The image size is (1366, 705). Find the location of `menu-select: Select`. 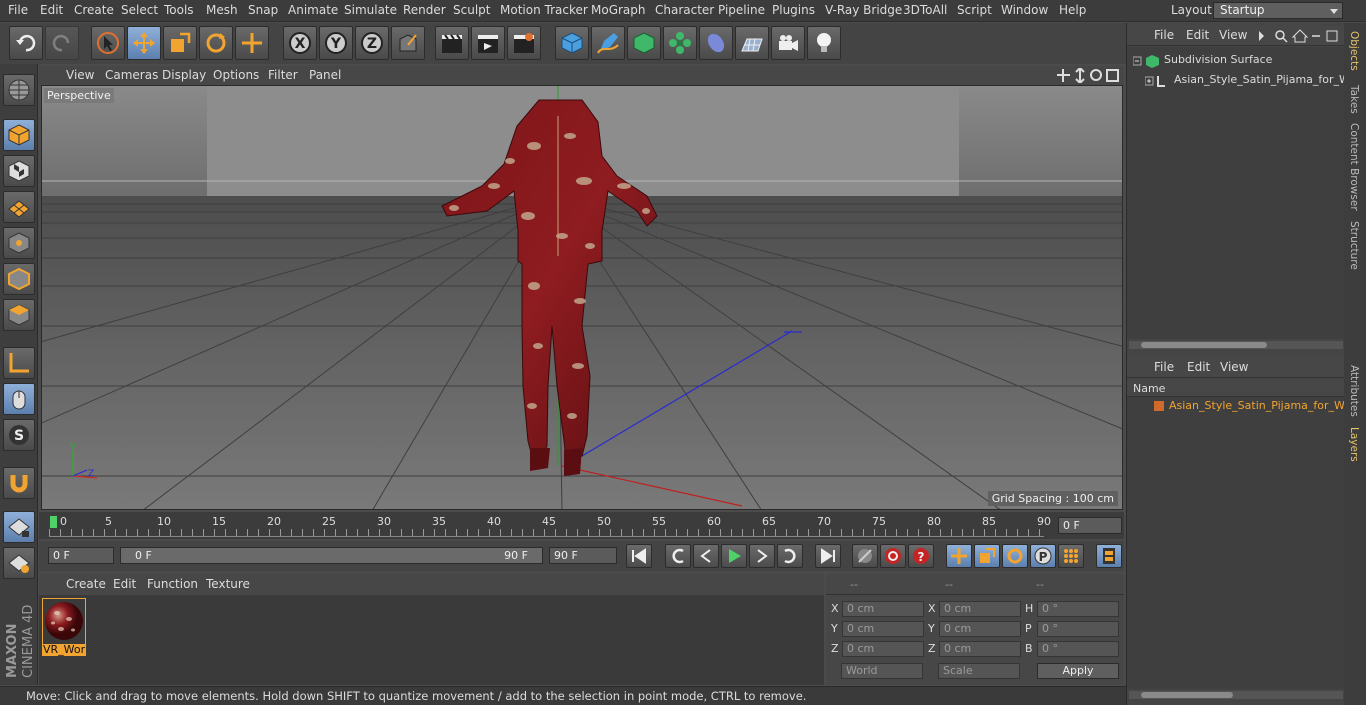

menu-select: Select is located at coordinates (139, 10).